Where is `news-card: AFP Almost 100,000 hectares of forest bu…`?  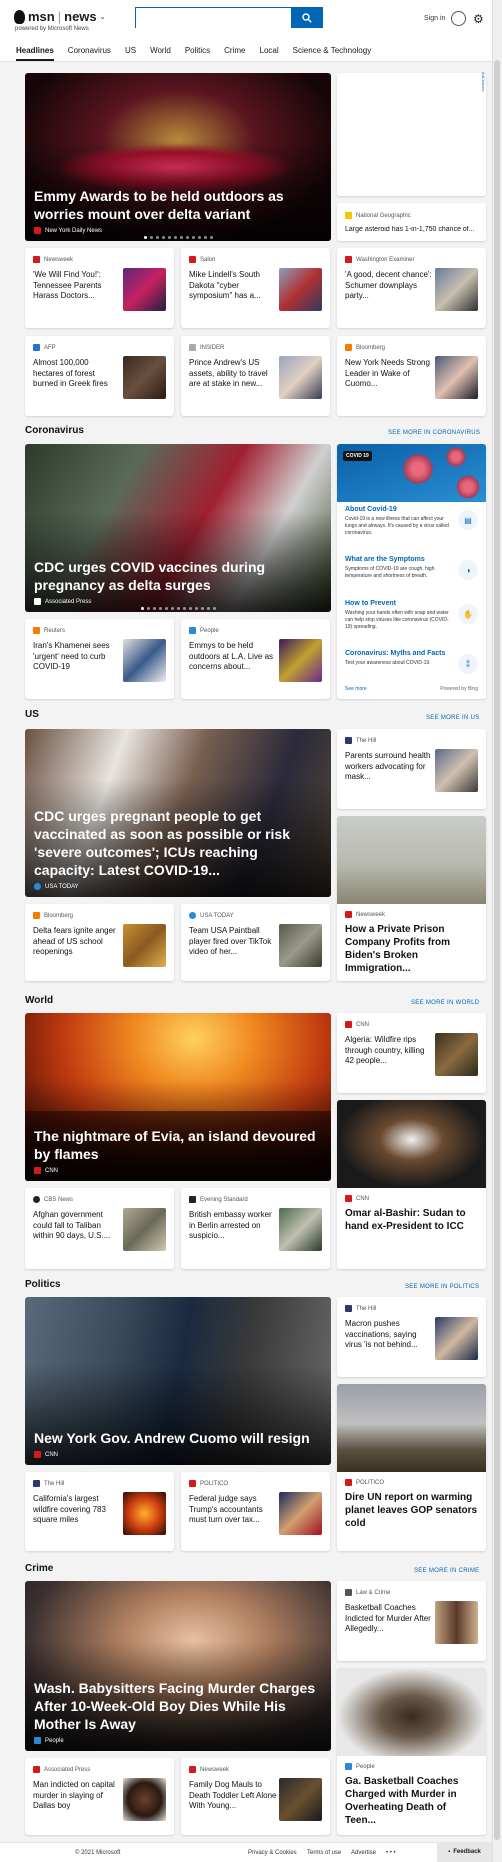
news-card: AFP Almost 100,000 hectares of forest bu… is located at coordinates (99, 376).